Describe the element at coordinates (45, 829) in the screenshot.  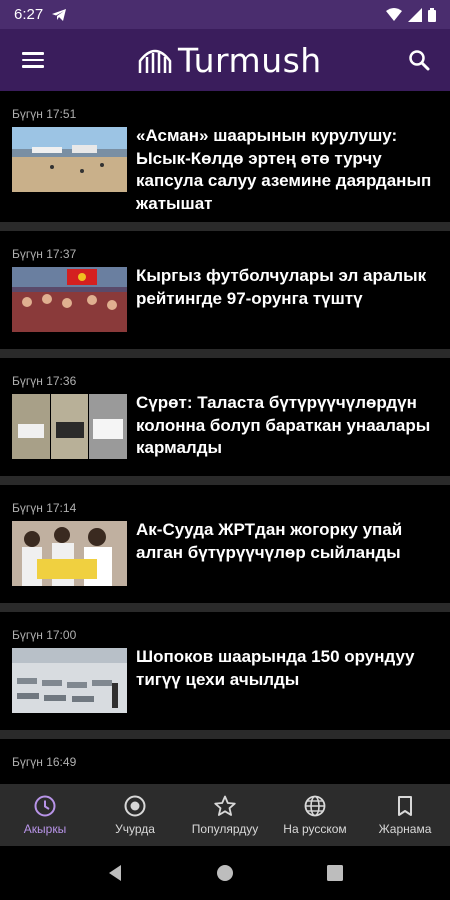
I see `nav-label: Акыркы` at that location.